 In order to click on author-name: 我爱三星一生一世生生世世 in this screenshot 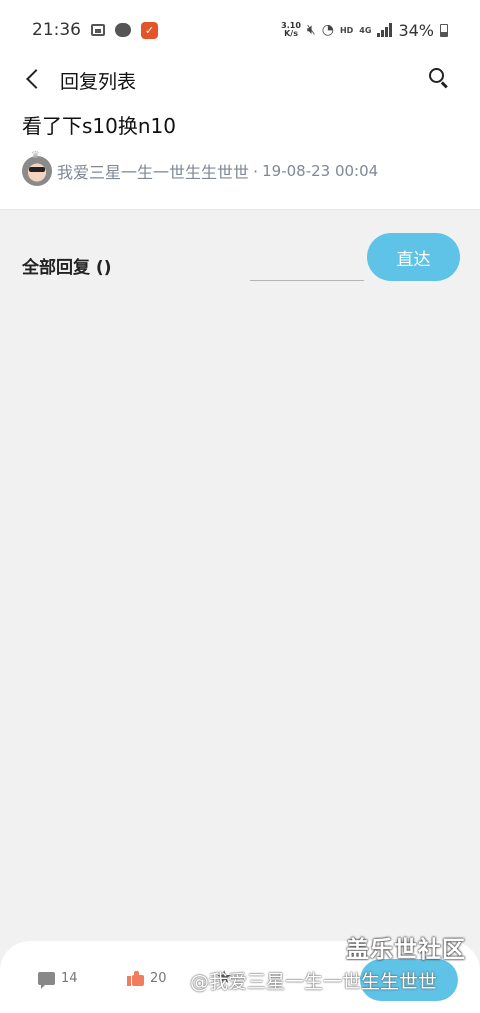, I will do `click(153, 171)`.